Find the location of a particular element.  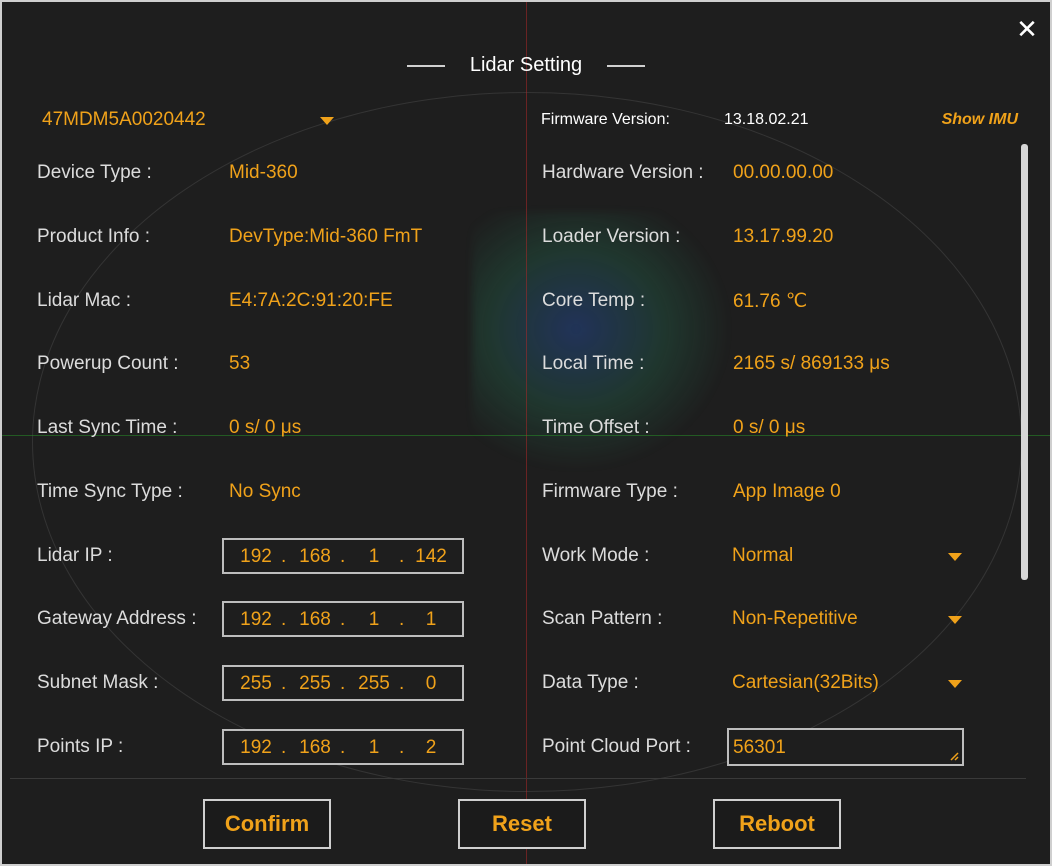

axis-vertical-line is located at coordinates (526, 433).